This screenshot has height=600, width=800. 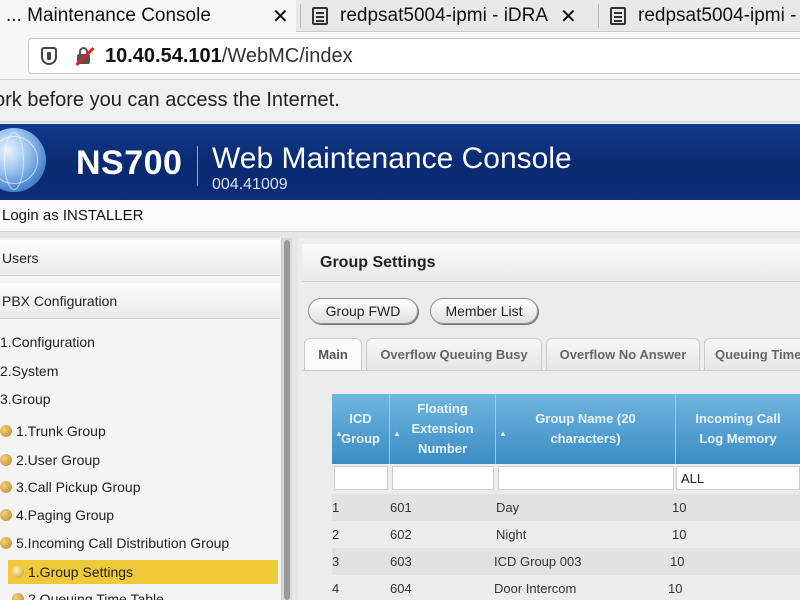 I want to click on sidebar-item-label: 2.Queuing Time Table, so click(x=96, y=595).